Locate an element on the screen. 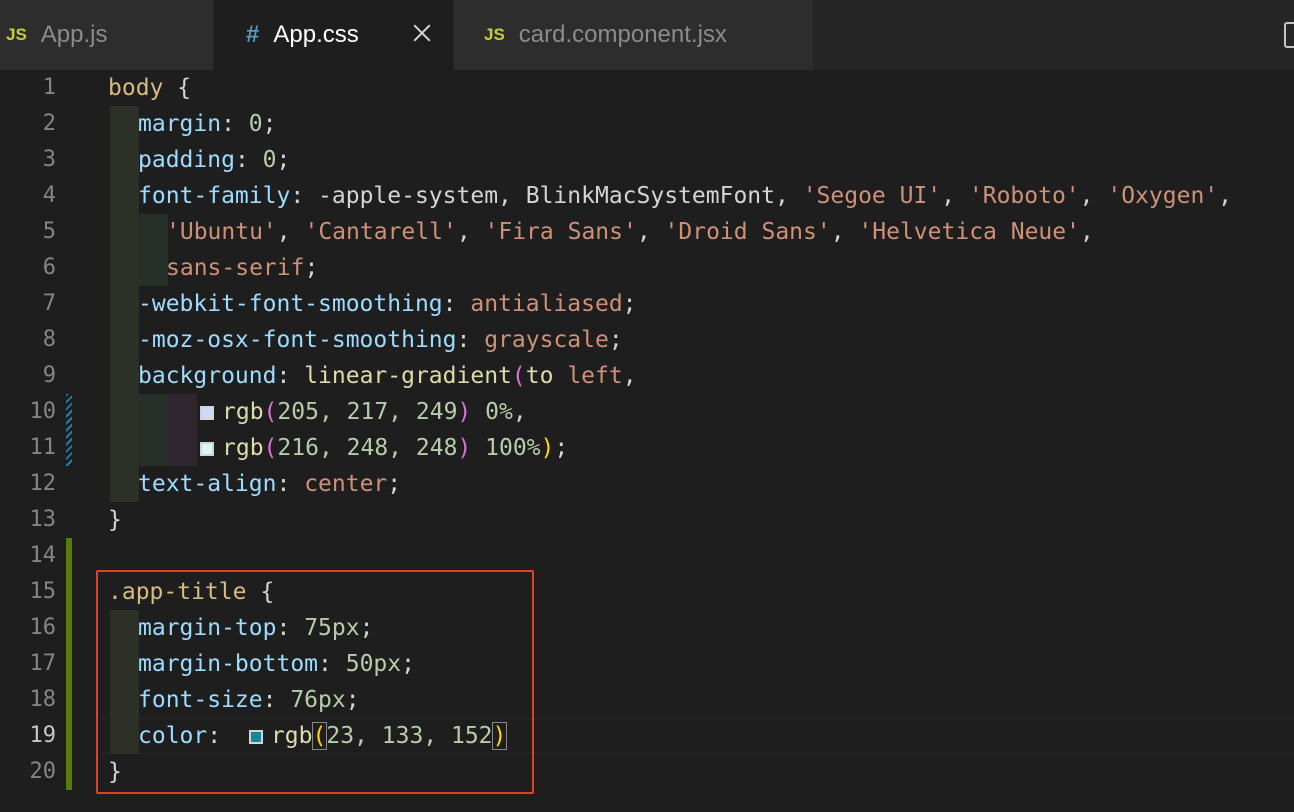 This screenshot has height=812, width=1294. line-number: 4 is located at coordinates (49, 195).